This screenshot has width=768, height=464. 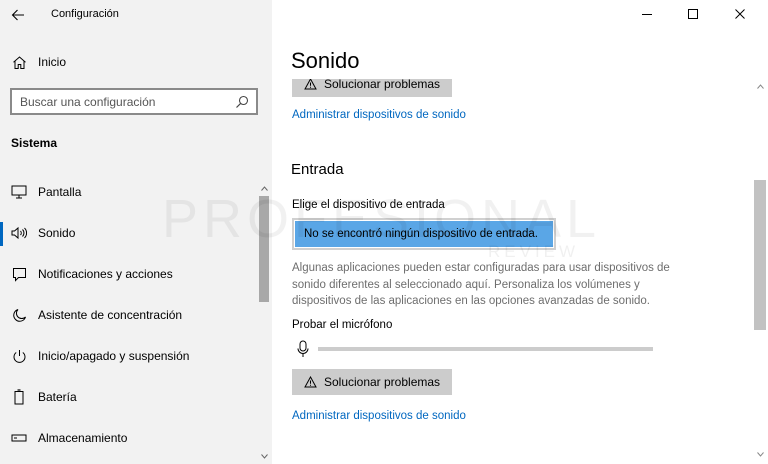 I want to click on input-device-label: Elige el dispositivo de entrada, so click(x=368, y=205).